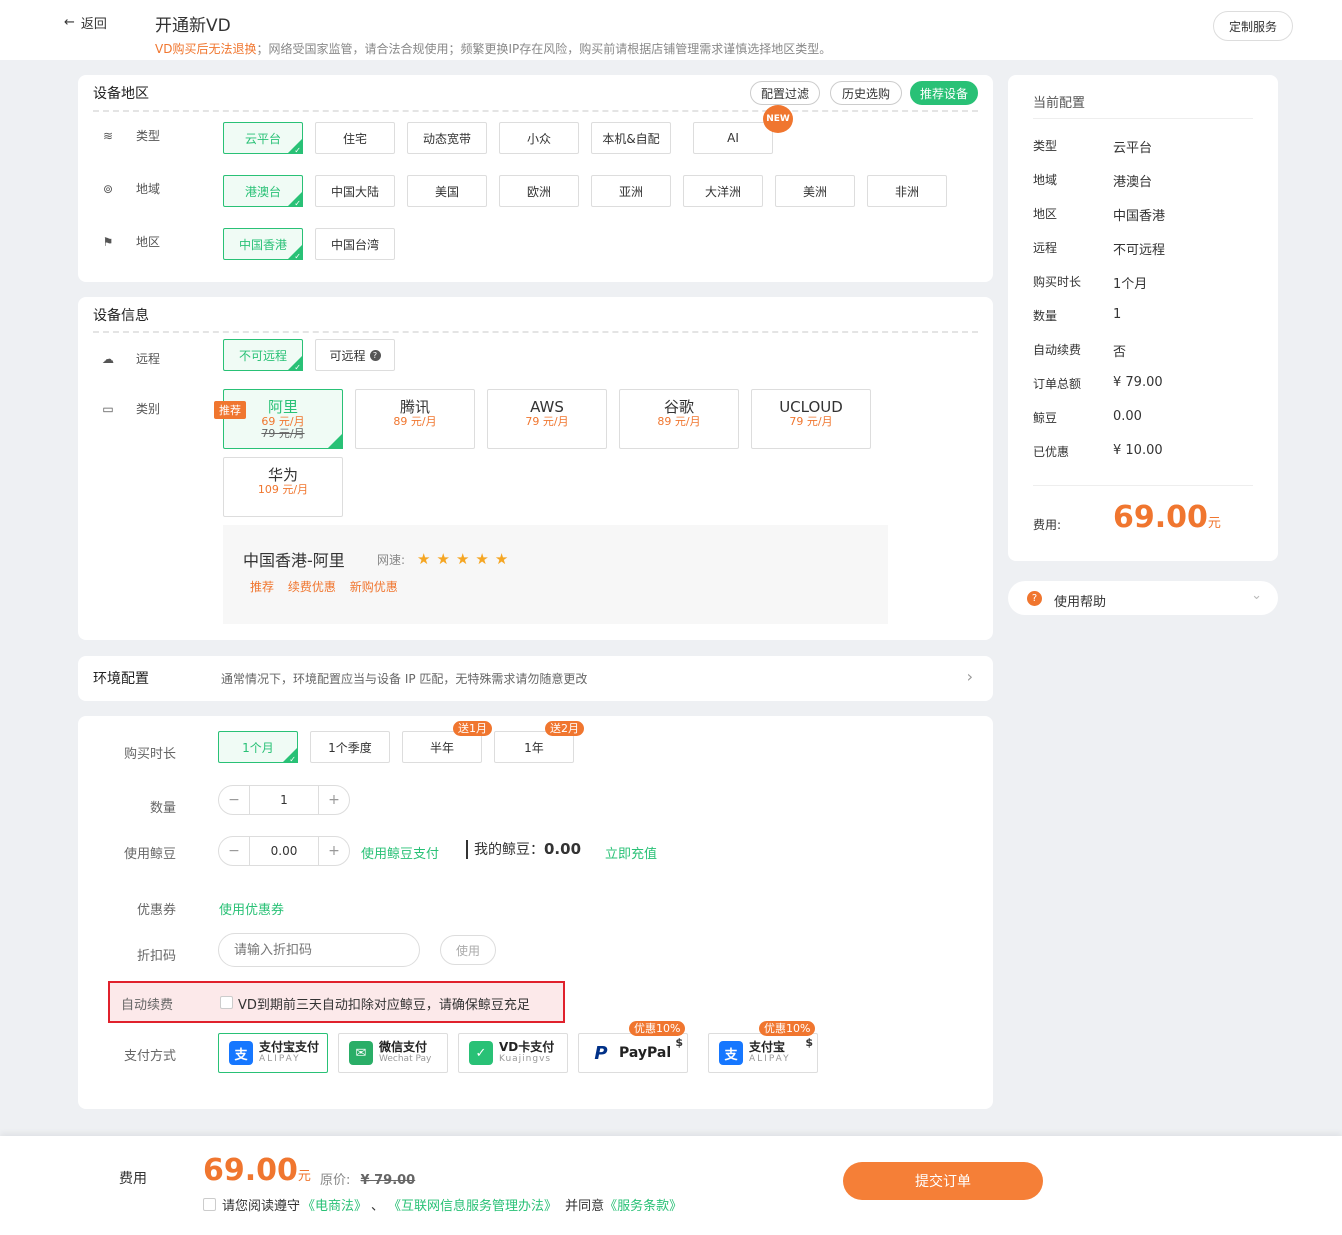 This screenshot has height=1235, width=1342. What do you see at coordinates (1256, 595) in the screenshot?
I see `chevron-down-icon: ⌄` at bounding box center [1256, 595].